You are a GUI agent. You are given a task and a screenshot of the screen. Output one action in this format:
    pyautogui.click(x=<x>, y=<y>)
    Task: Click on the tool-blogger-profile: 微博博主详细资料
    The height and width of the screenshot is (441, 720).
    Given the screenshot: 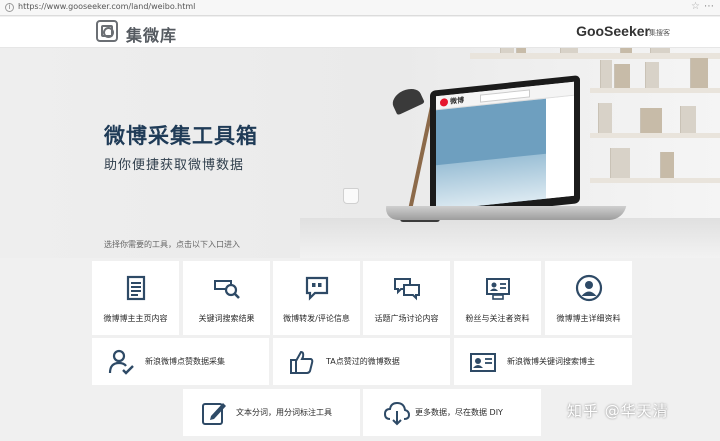 What is the action you would take?
    pyautogui.click(x=588, y=298)
    